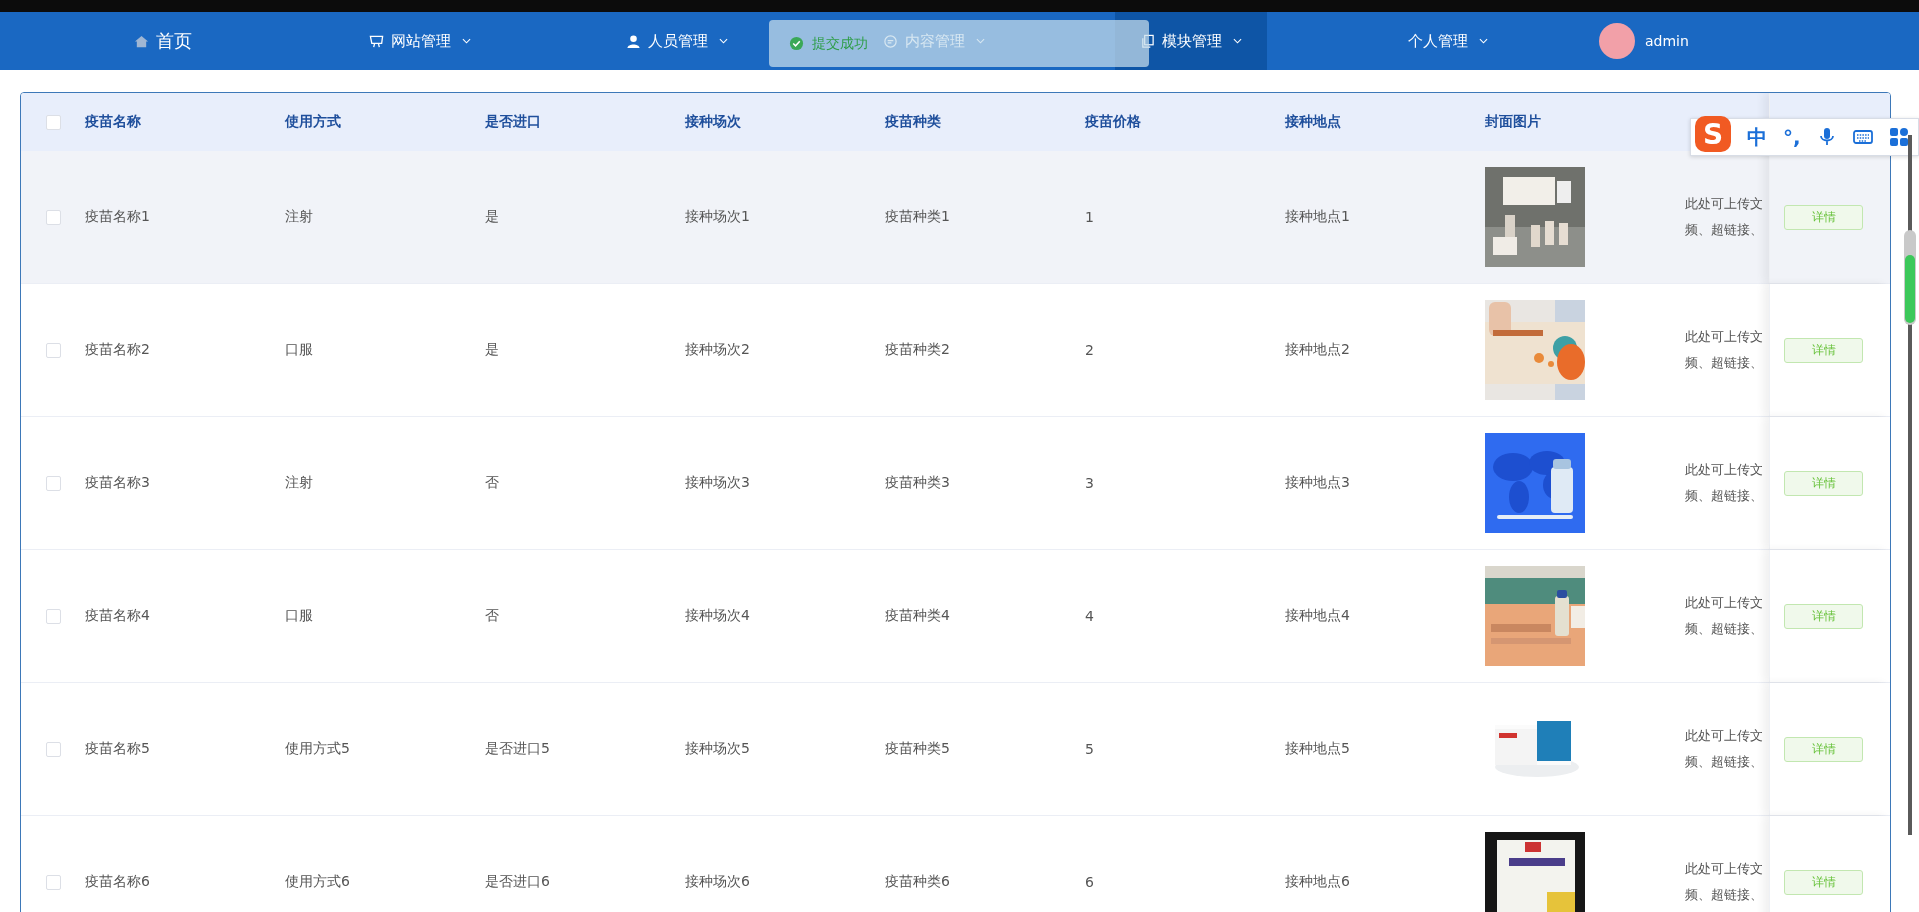  What do you see at coordinates (376, 41) in the screenshot?
I see `monitor-icon` at bounding box center [376, 41].